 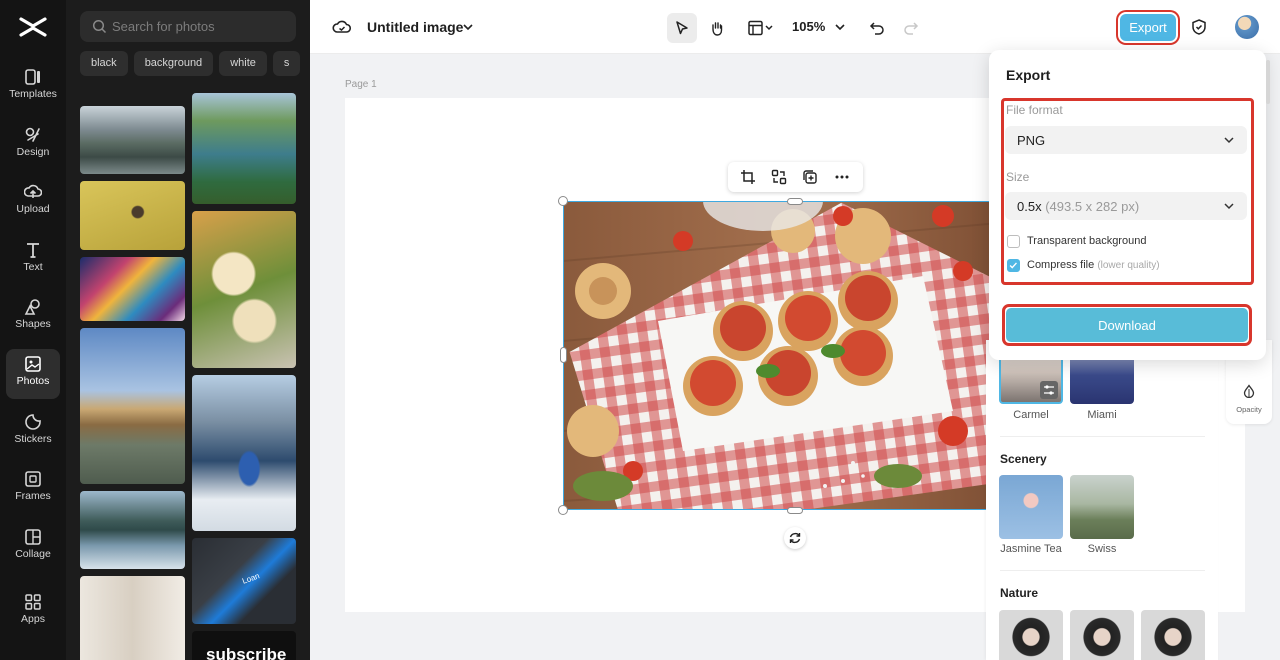 What do you see at coordinates (1092, 206) in the screenshot?
I see `size-detail: (493.5 x 282 px)` at bounding box center [1092, 206].